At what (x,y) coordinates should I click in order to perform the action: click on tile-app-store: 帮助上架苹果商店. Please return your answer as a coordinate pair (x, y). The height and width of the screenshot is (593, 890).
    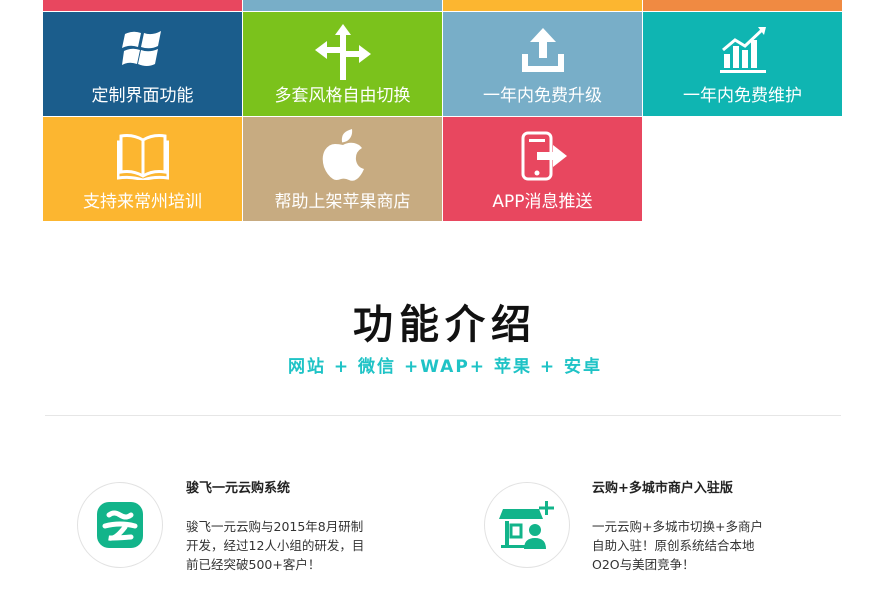
    Looking at the image, I should click on (342, 169).